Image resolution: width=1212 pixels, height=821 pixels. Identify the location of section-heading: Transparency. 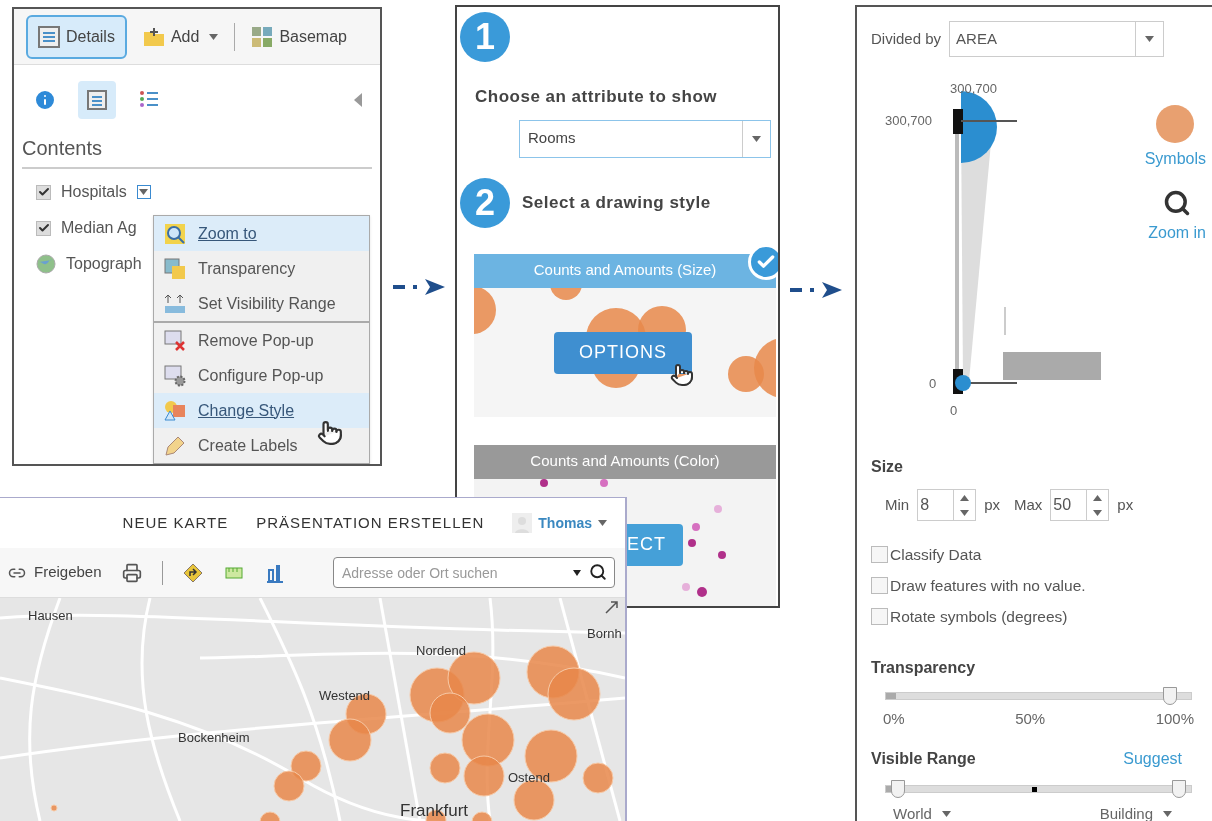
(924, 668).